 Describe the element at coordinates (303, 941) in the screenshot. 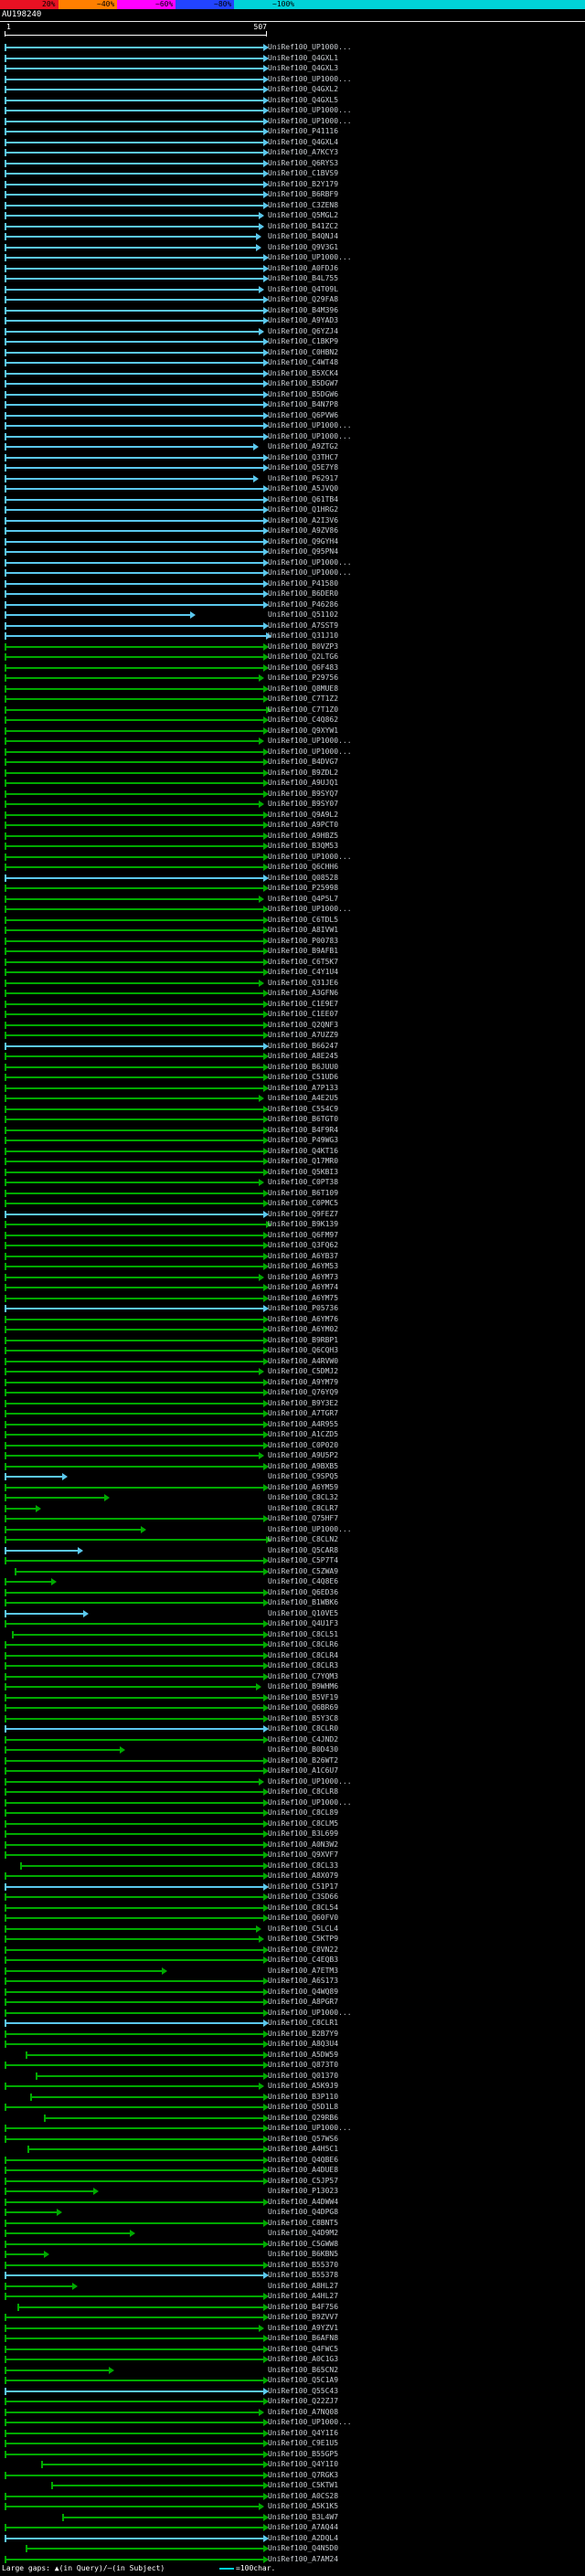

I see `hit-label: UniRef100_P00783` at that location.